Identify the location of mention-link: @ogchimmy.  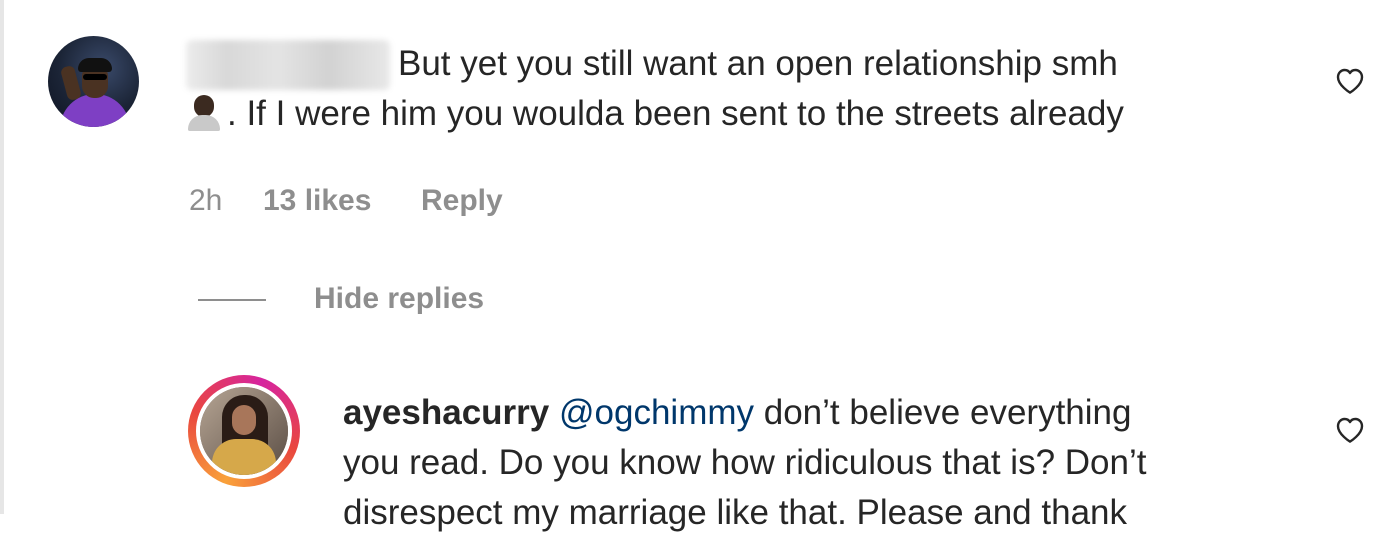
(656, 412).